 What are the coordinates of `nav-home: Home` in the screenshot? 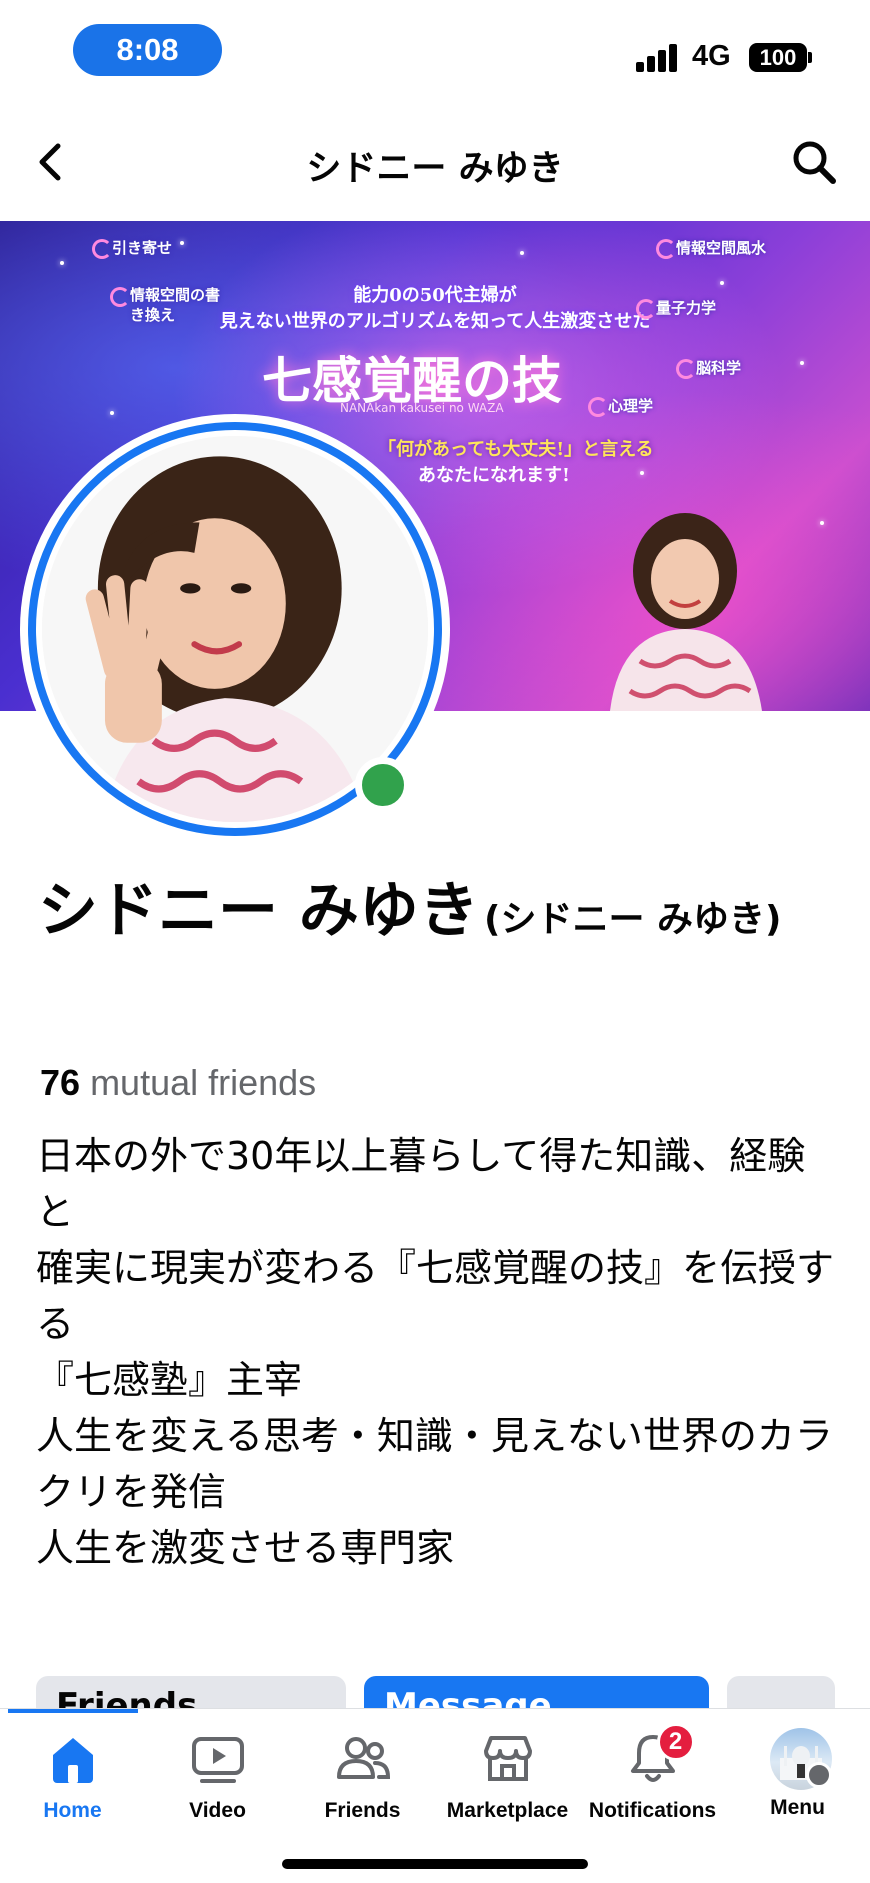 It's located at (72, 1777).